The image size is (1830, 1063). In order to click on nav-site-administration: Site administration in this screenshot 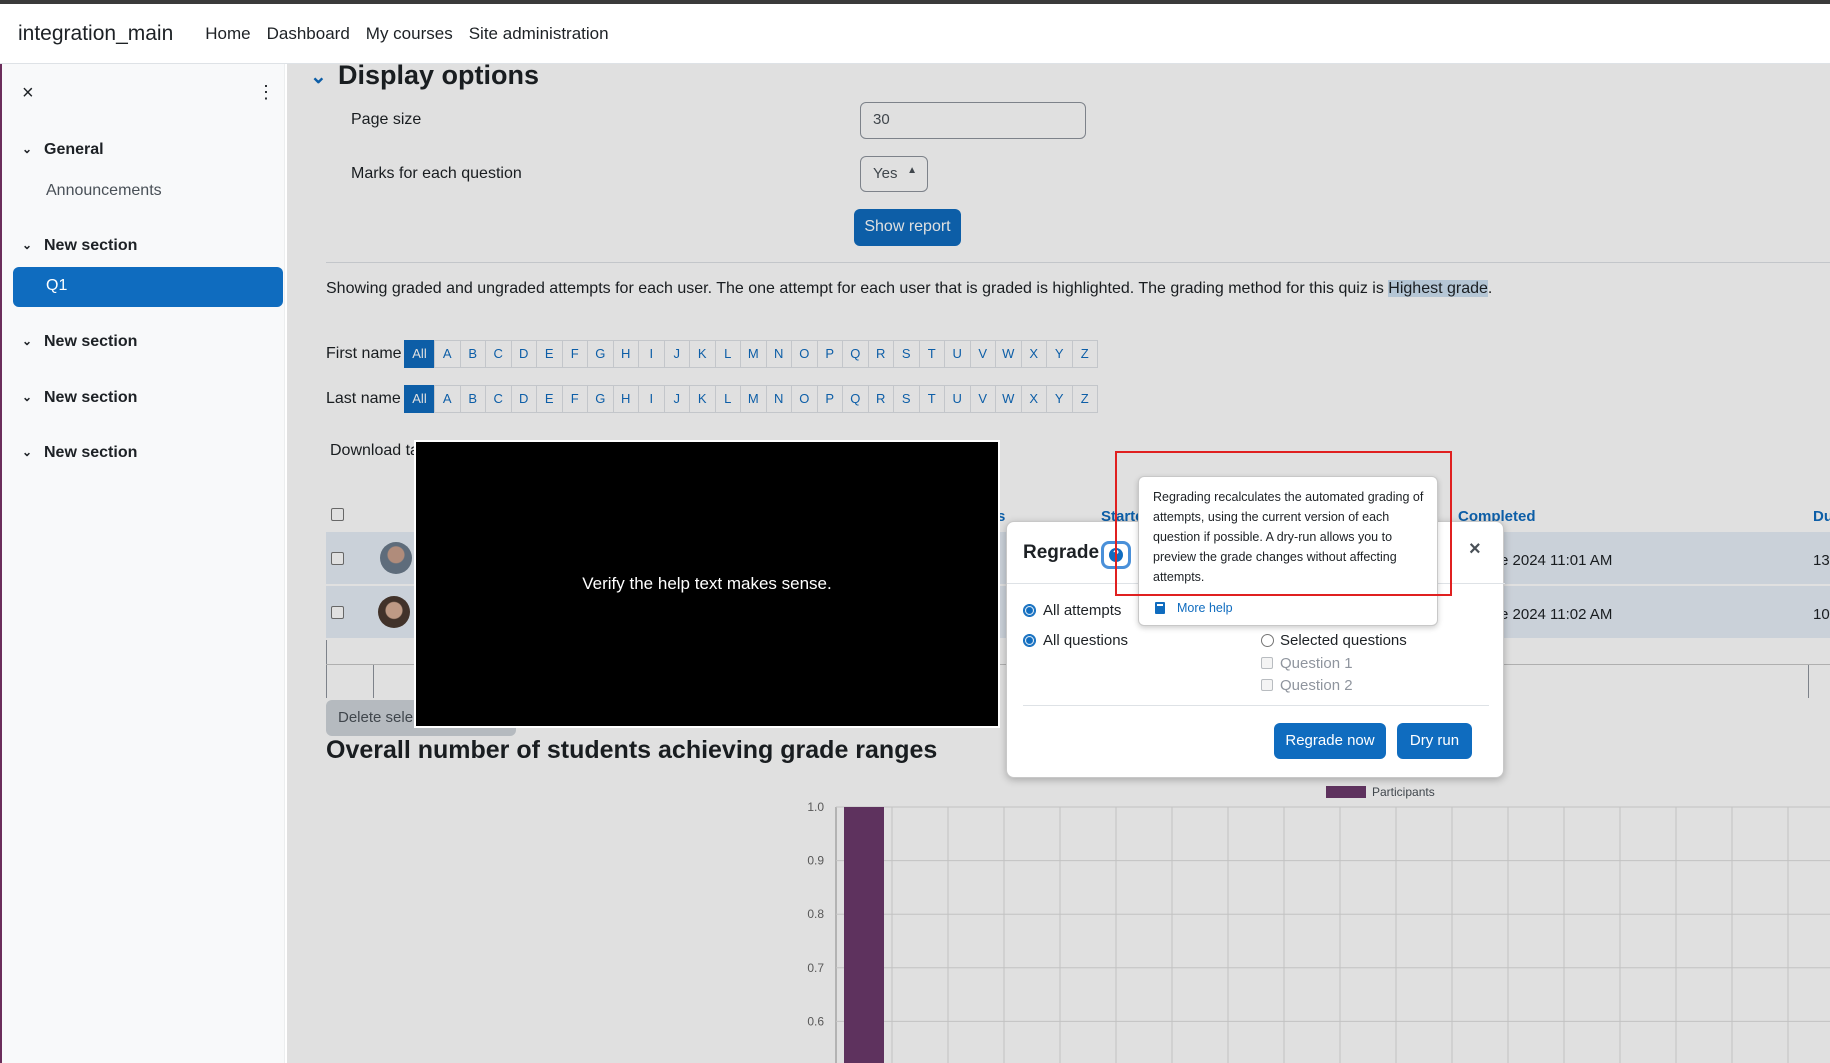, I will do `click(539, 34)`.